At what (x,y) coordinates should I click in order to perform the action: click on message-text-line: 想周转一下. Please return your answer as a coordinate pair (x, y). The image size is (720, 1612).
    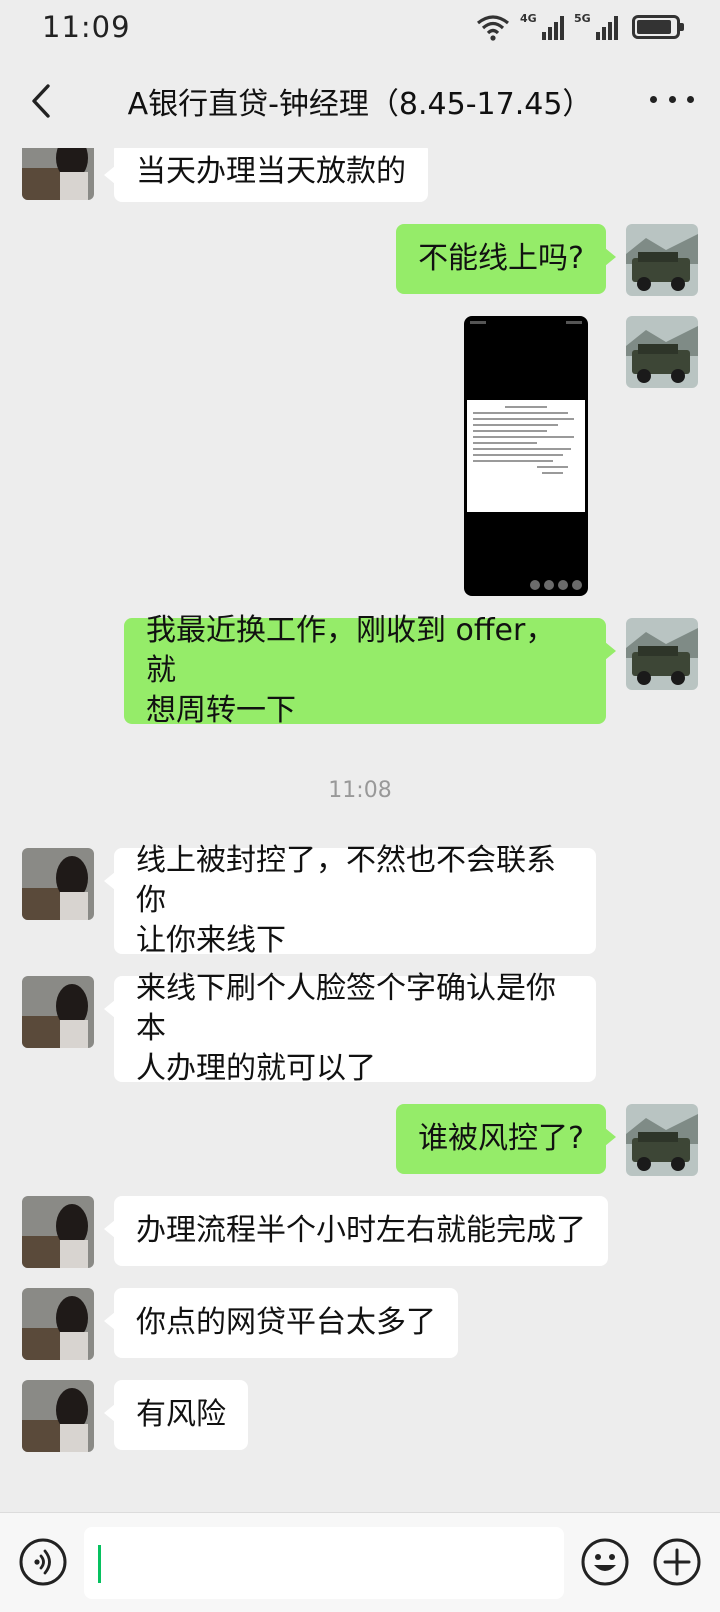
    Looking at the image, I should click on (221, 710).